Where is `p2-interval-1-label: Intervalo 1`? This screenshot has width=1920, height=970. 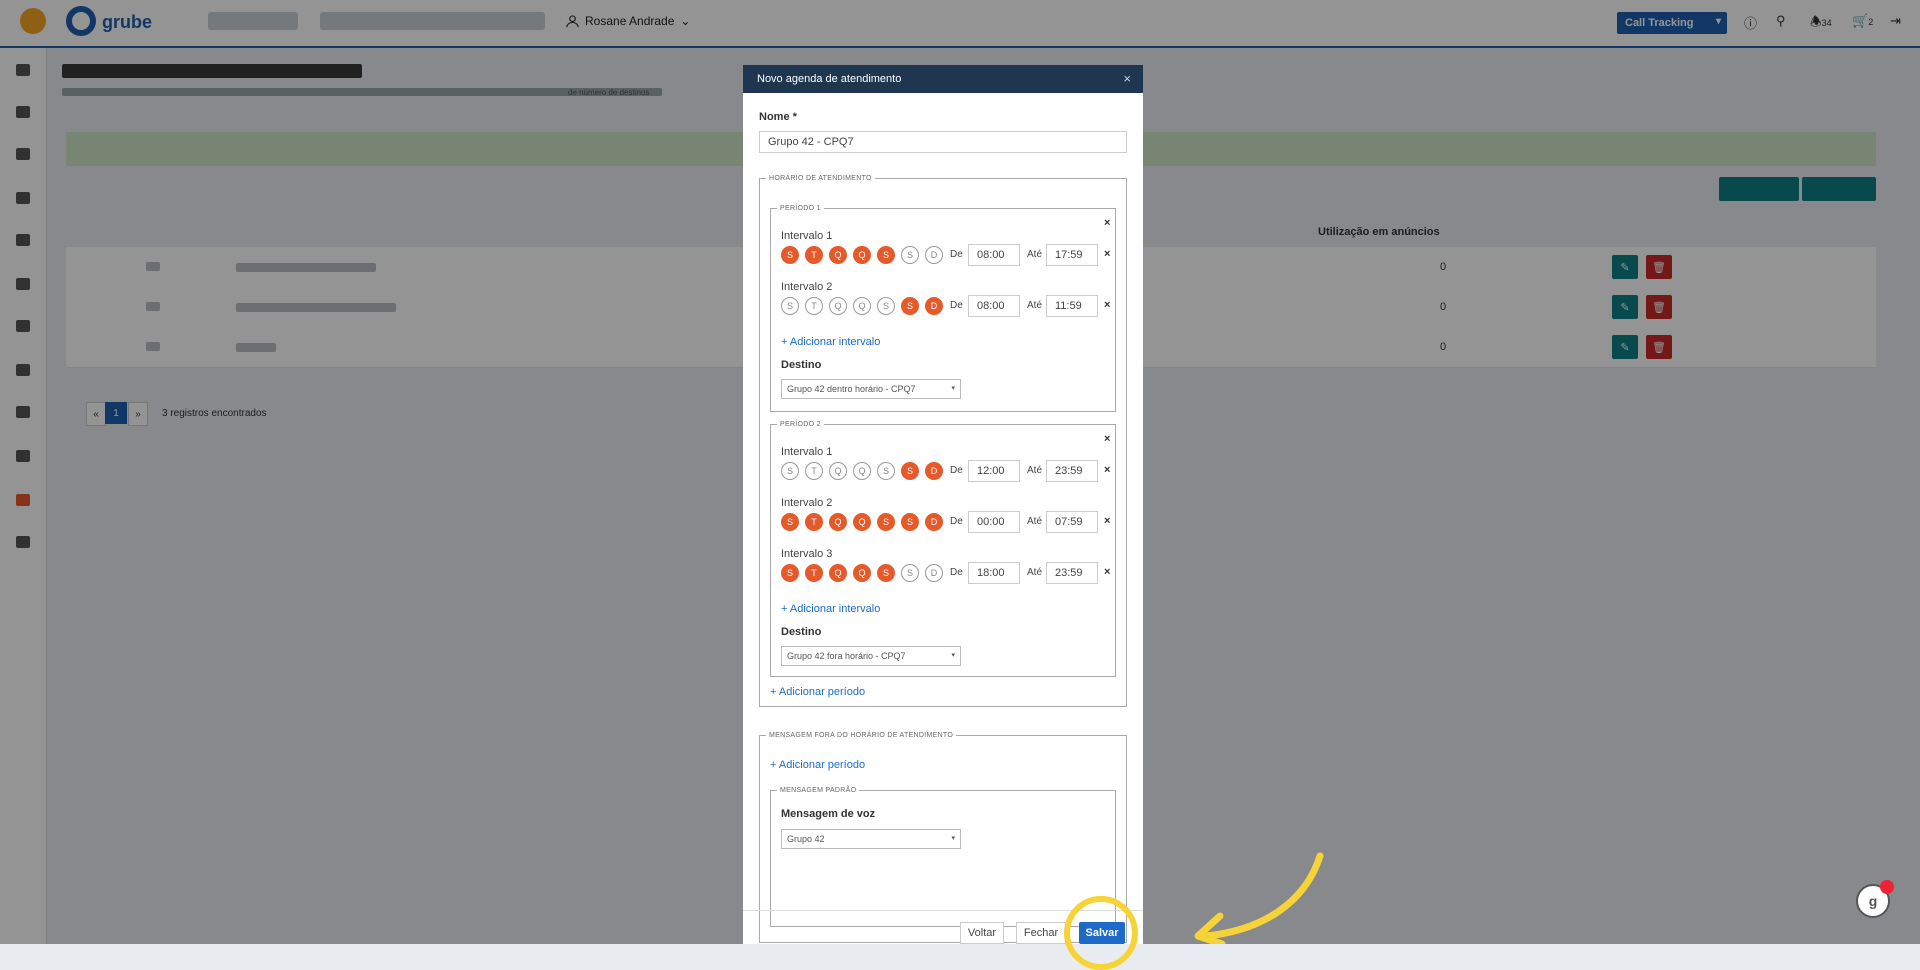 p2-interval-1-label: Intervalo 1 is located at coordinates (807, 452).